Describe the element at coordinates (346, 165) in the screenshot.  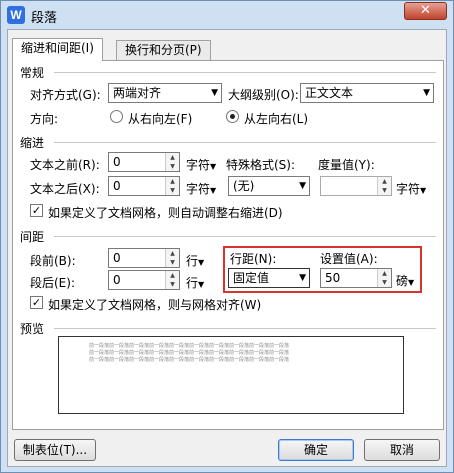
I see `measure-label: 度量值(Y):` at that location.